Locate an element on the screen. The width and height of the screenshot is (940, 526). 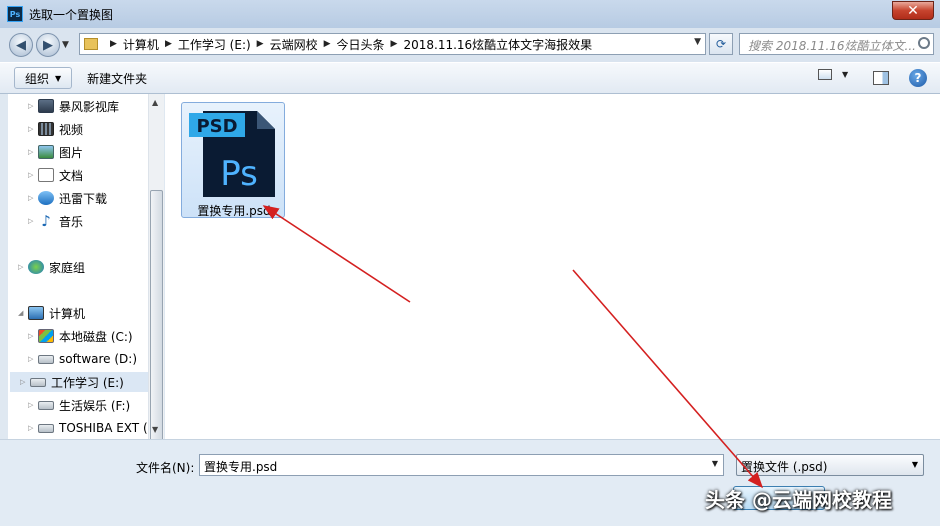
sidebar-item-label: 计算机 is located at coordinates (67, 313).